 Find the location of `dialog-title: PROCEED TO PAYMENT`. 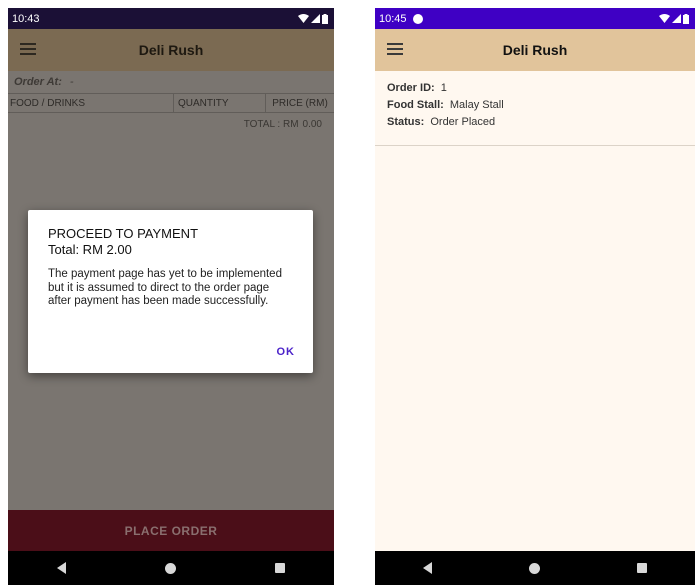

dialog-title: PROCEED TO PAYMENT is located at coordinates (123, 233).